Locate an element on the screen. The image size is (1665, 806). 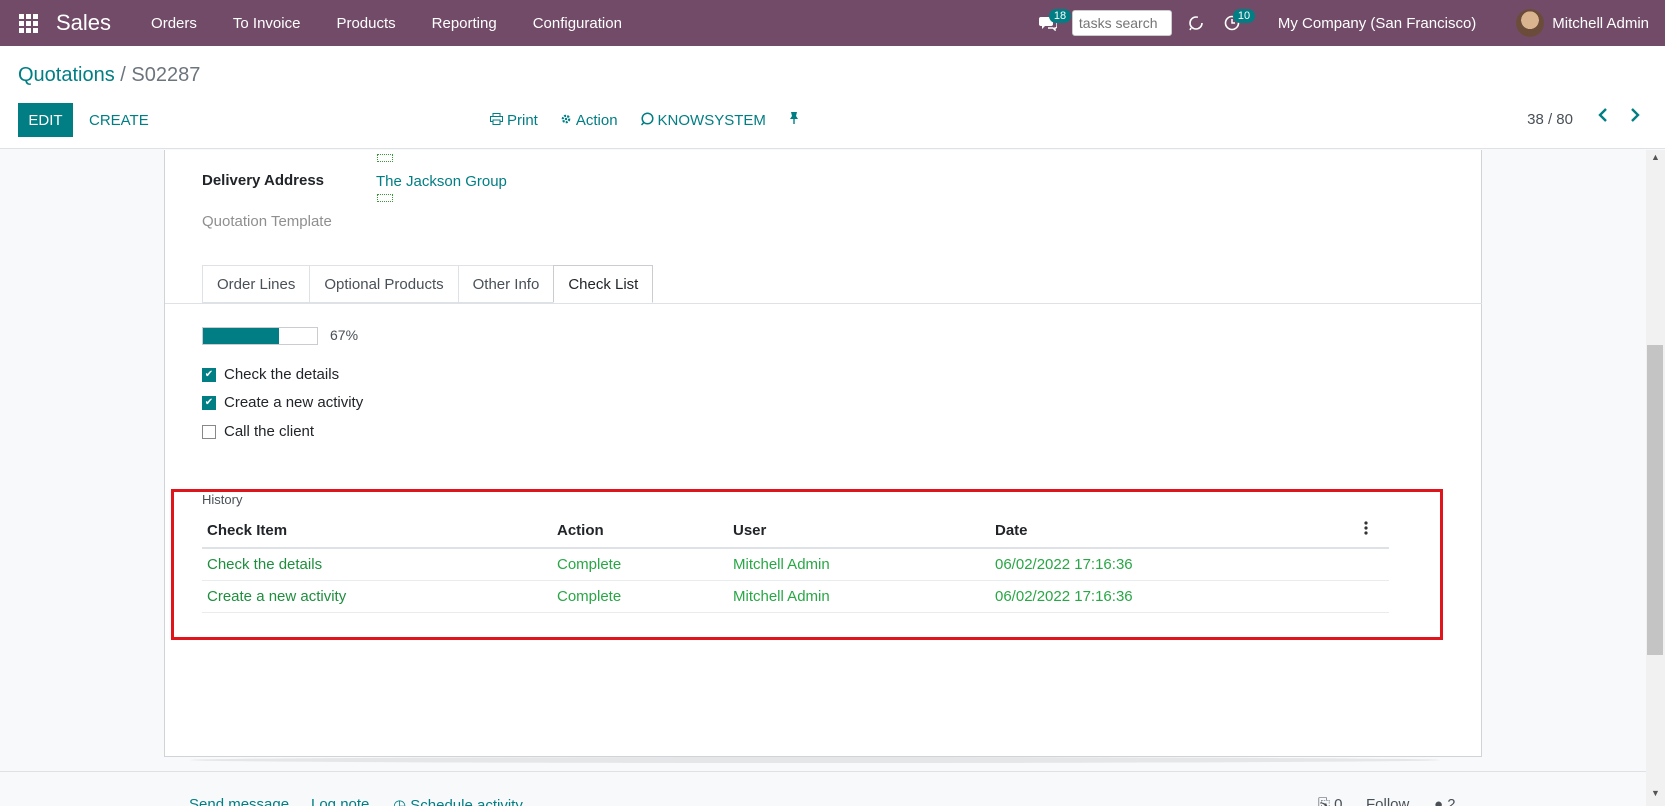
followers-button: ● 2 is located at coordinates (1445, 801).